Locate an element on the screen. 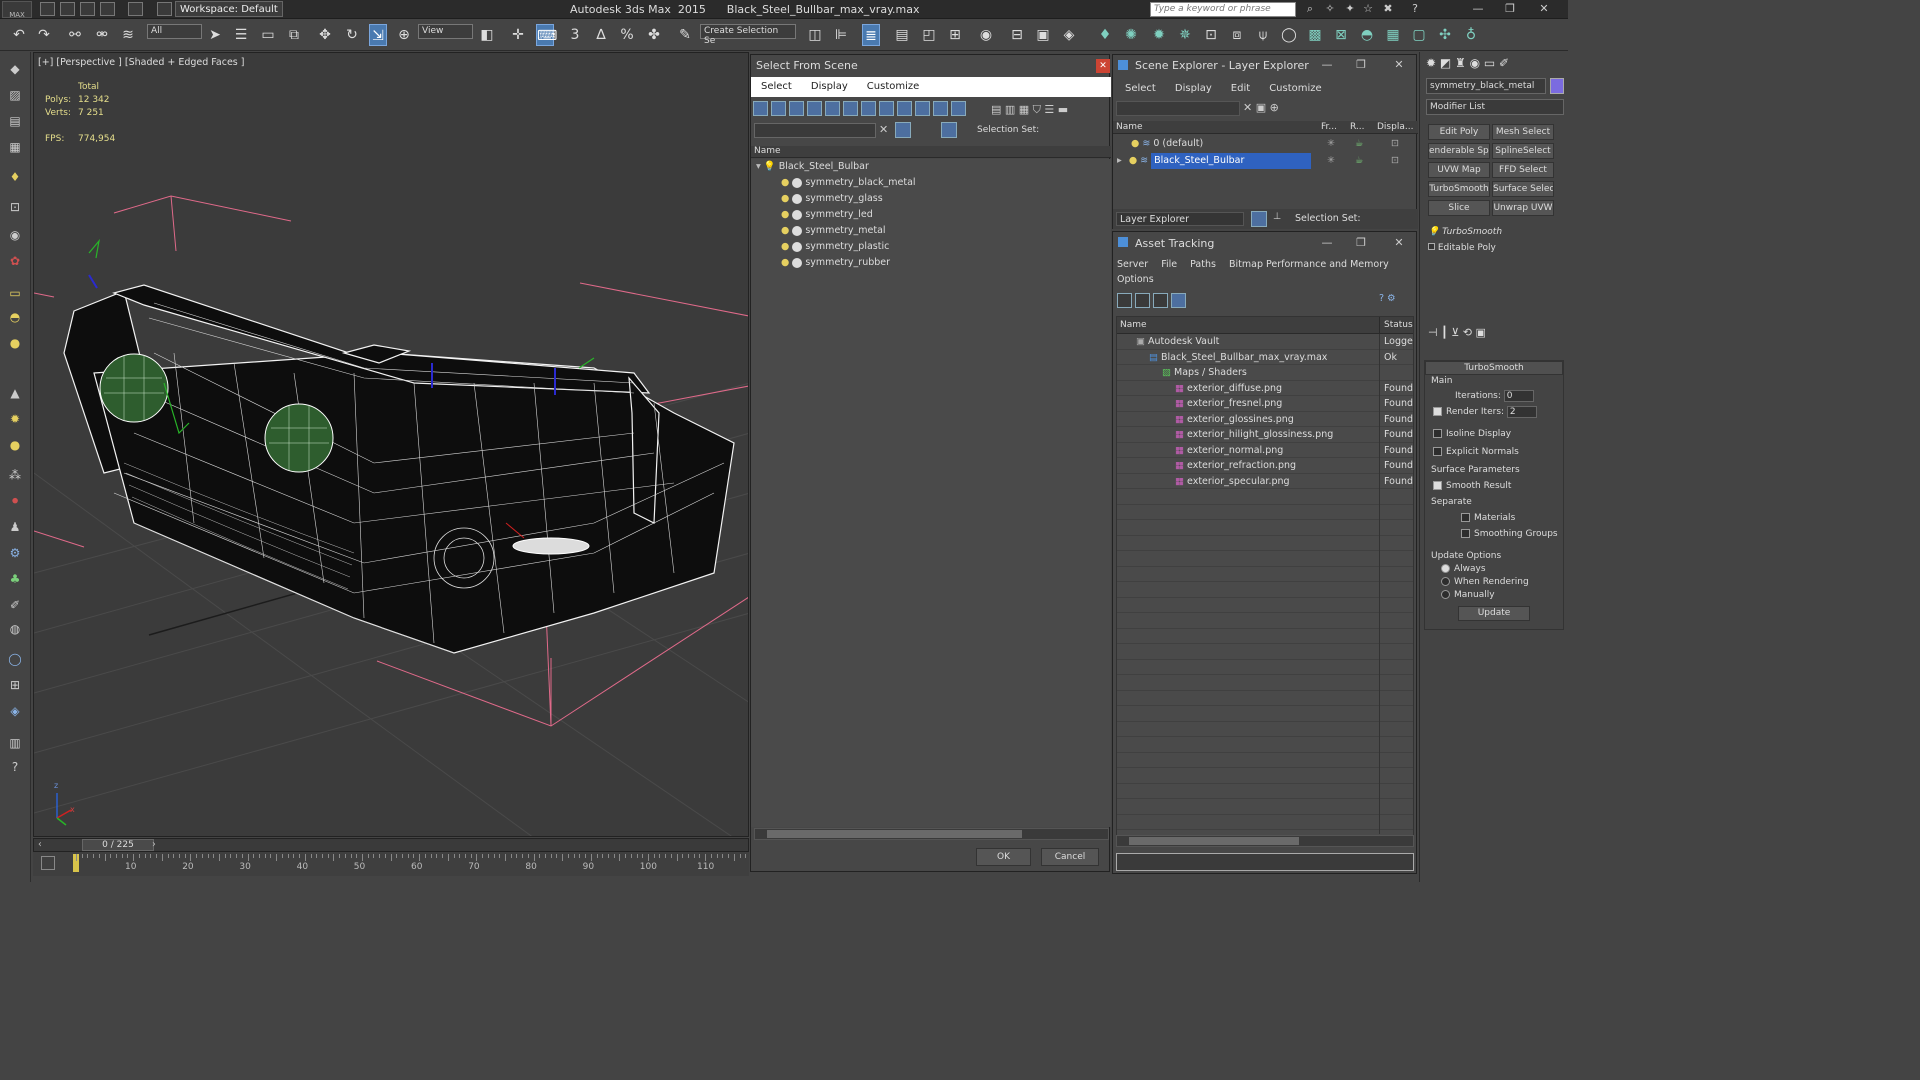 The width and height of the screenshot is (1920, 1080). help-tool-icon: ? is located at coordinates (15, 767).